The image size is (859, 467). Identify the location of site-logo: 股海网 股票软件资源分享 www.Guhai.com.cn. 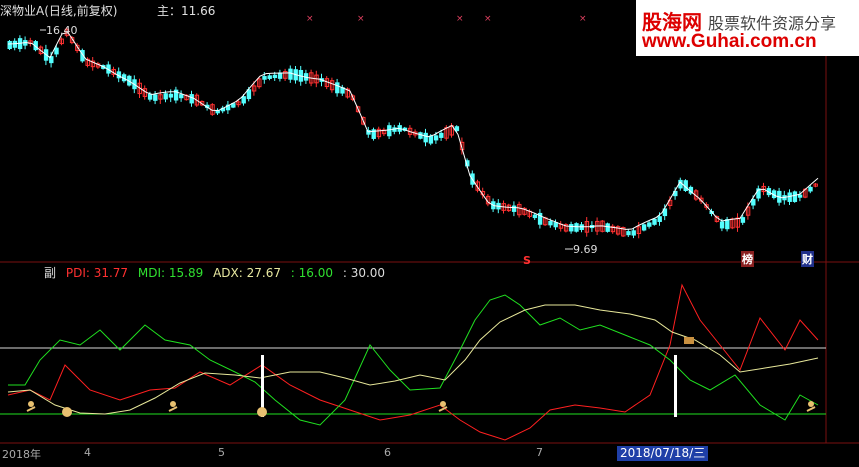
(747, 28).